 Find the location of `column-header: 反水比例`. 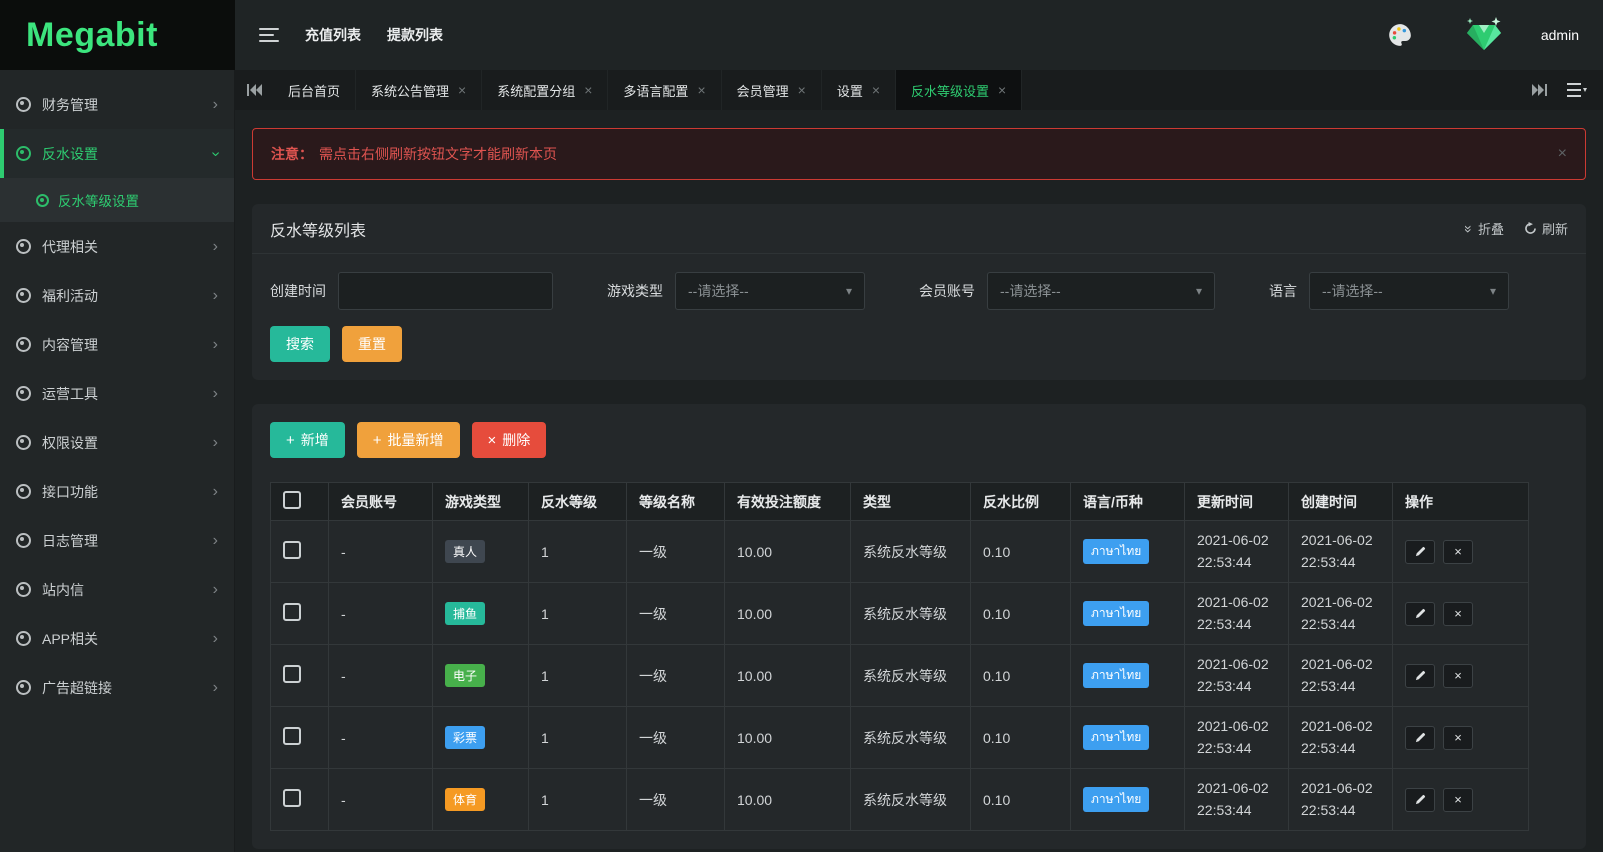

column-header: 反水比例 is located at coordinates (1020, 501).